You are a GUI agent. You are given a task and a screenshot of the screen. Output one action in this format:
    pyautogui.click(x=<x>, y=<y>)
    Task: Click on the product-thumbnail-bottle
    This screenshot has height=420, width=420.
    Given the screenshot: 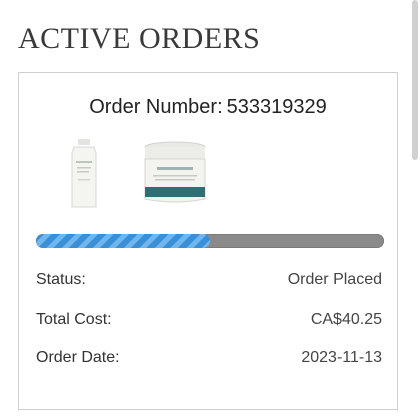 What is the action you would take?
    pyautogui.click(x=85, y=174)
    